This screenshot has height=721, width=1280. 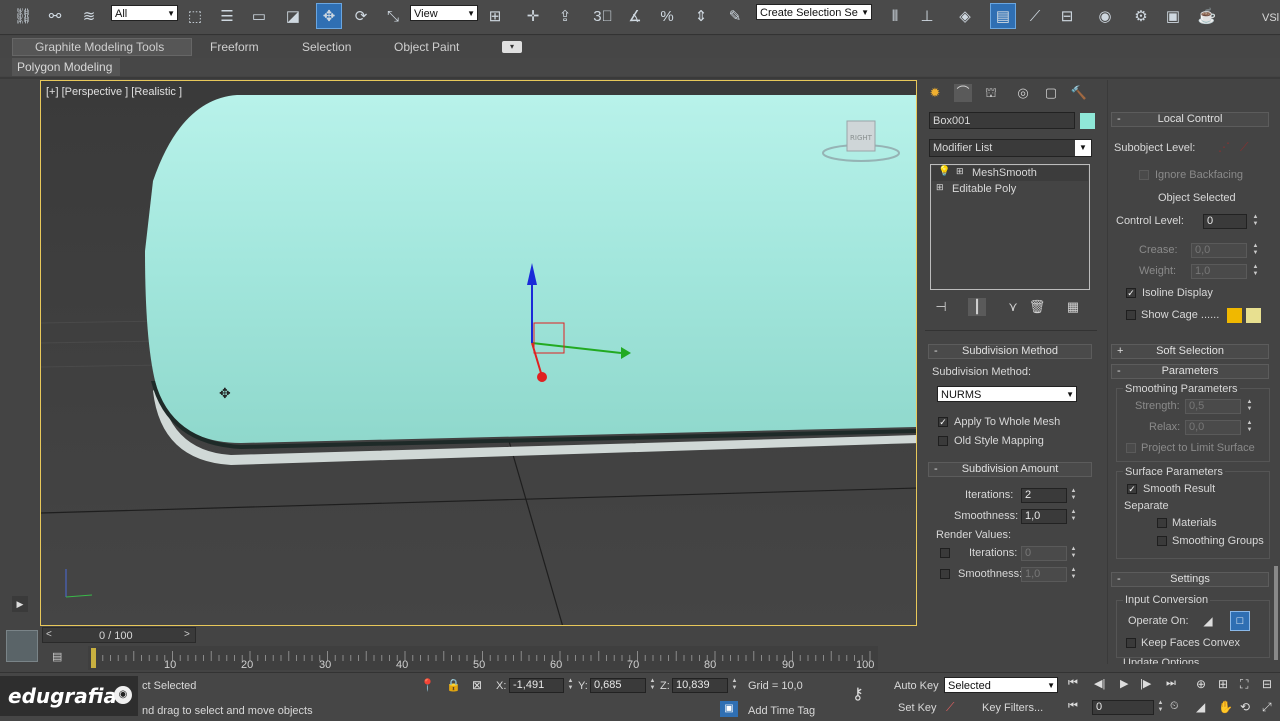 What do you see at coordinates (1207, 16) in the screenshot?
I see `teapot-icon: ☕` at bounding box center [1207, 16].